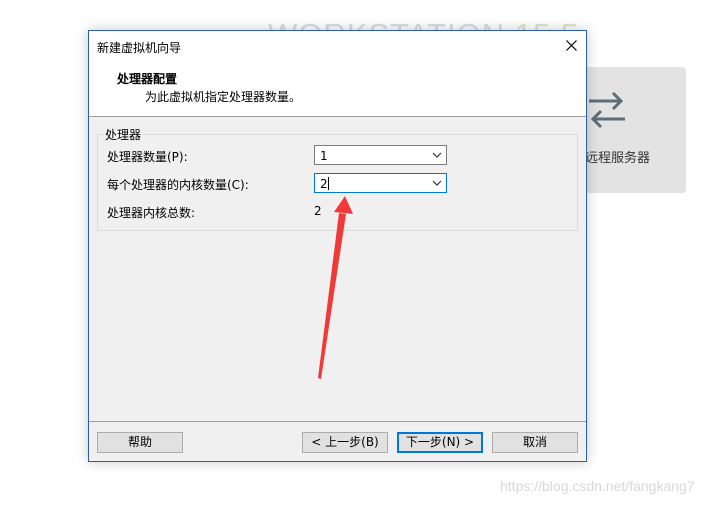  I want to click on total-cores-value: 2, so click(318, 211).